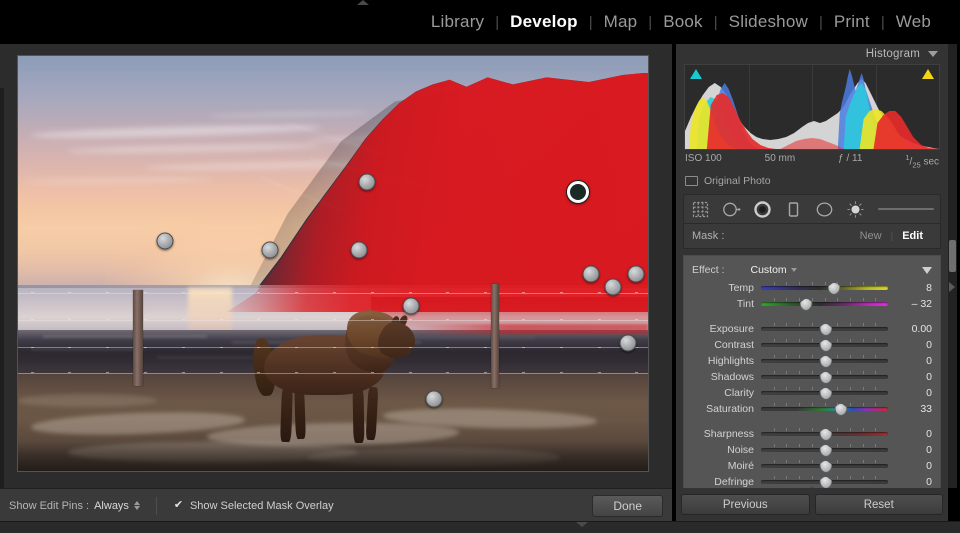 The width and height of the screenshot is (960, 533). I want to click on effect-dropdown-icon, so click(793, 270).